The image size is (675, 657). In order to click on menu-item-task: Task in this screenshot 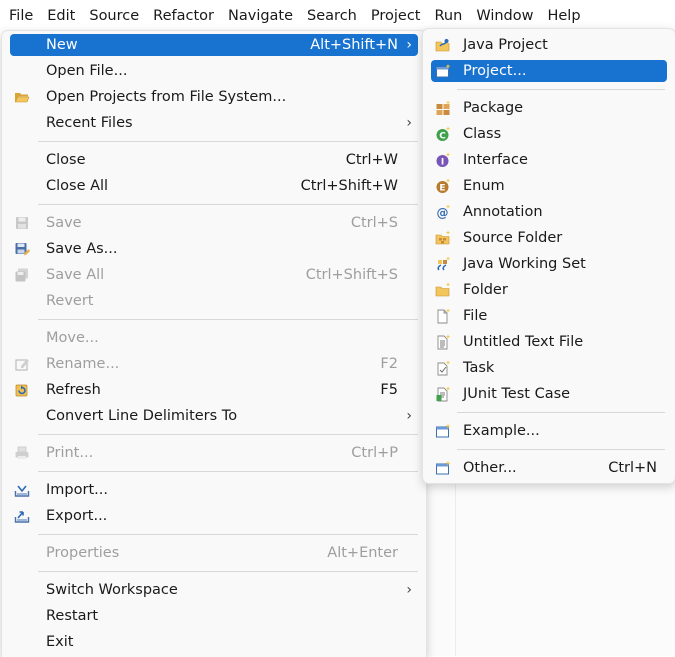, I will do `click(549, 368)`.